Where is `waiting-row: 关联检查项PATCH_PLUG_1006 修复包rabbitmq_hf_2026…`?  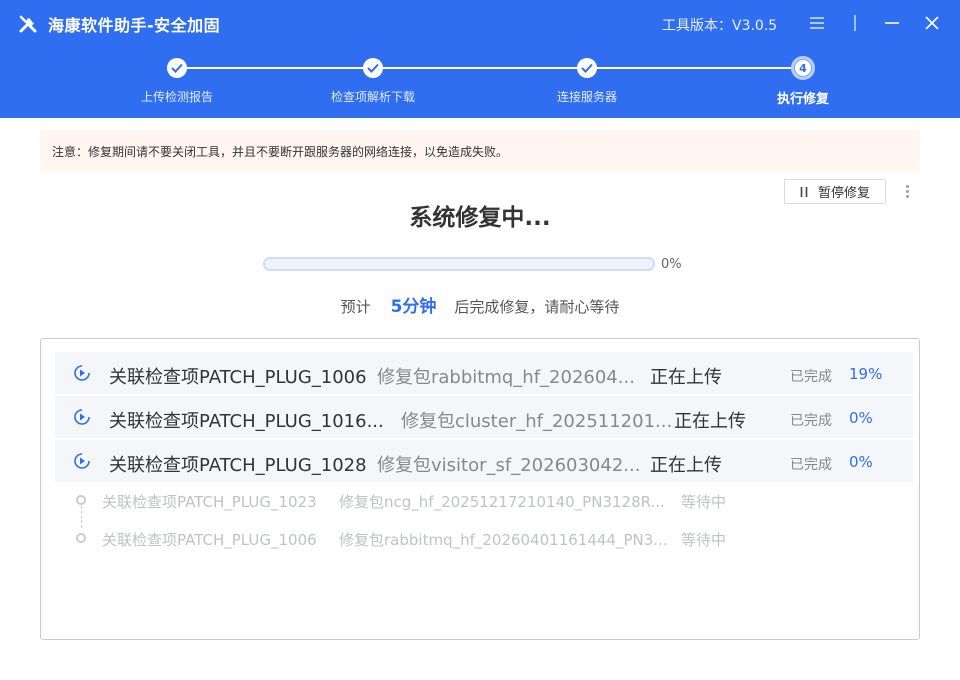 waiting-row: 关联检查项PATCH_PLUG_1006 修复包rabbitmq_hf_2026… is located at coordinates (484, 538).